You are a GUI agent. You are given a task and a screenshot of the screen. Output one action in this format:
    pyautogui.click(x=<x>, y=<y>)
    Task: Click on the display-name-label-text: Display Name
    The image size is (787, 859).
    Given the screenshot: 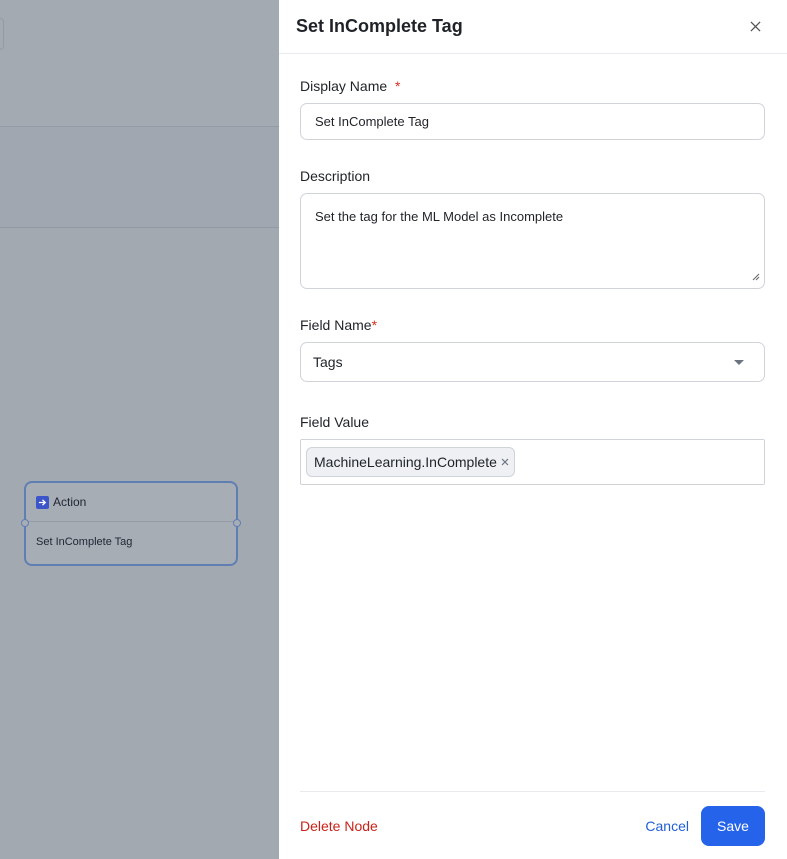 What is the action you would take?
    pyautogui.click(x=344, y=86)
    